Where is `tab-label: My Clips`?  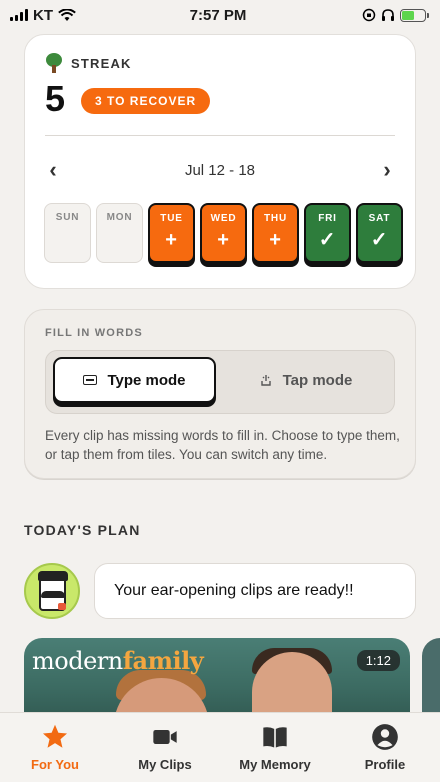
tab-label: My Clips is located at coordinates (165, 764).